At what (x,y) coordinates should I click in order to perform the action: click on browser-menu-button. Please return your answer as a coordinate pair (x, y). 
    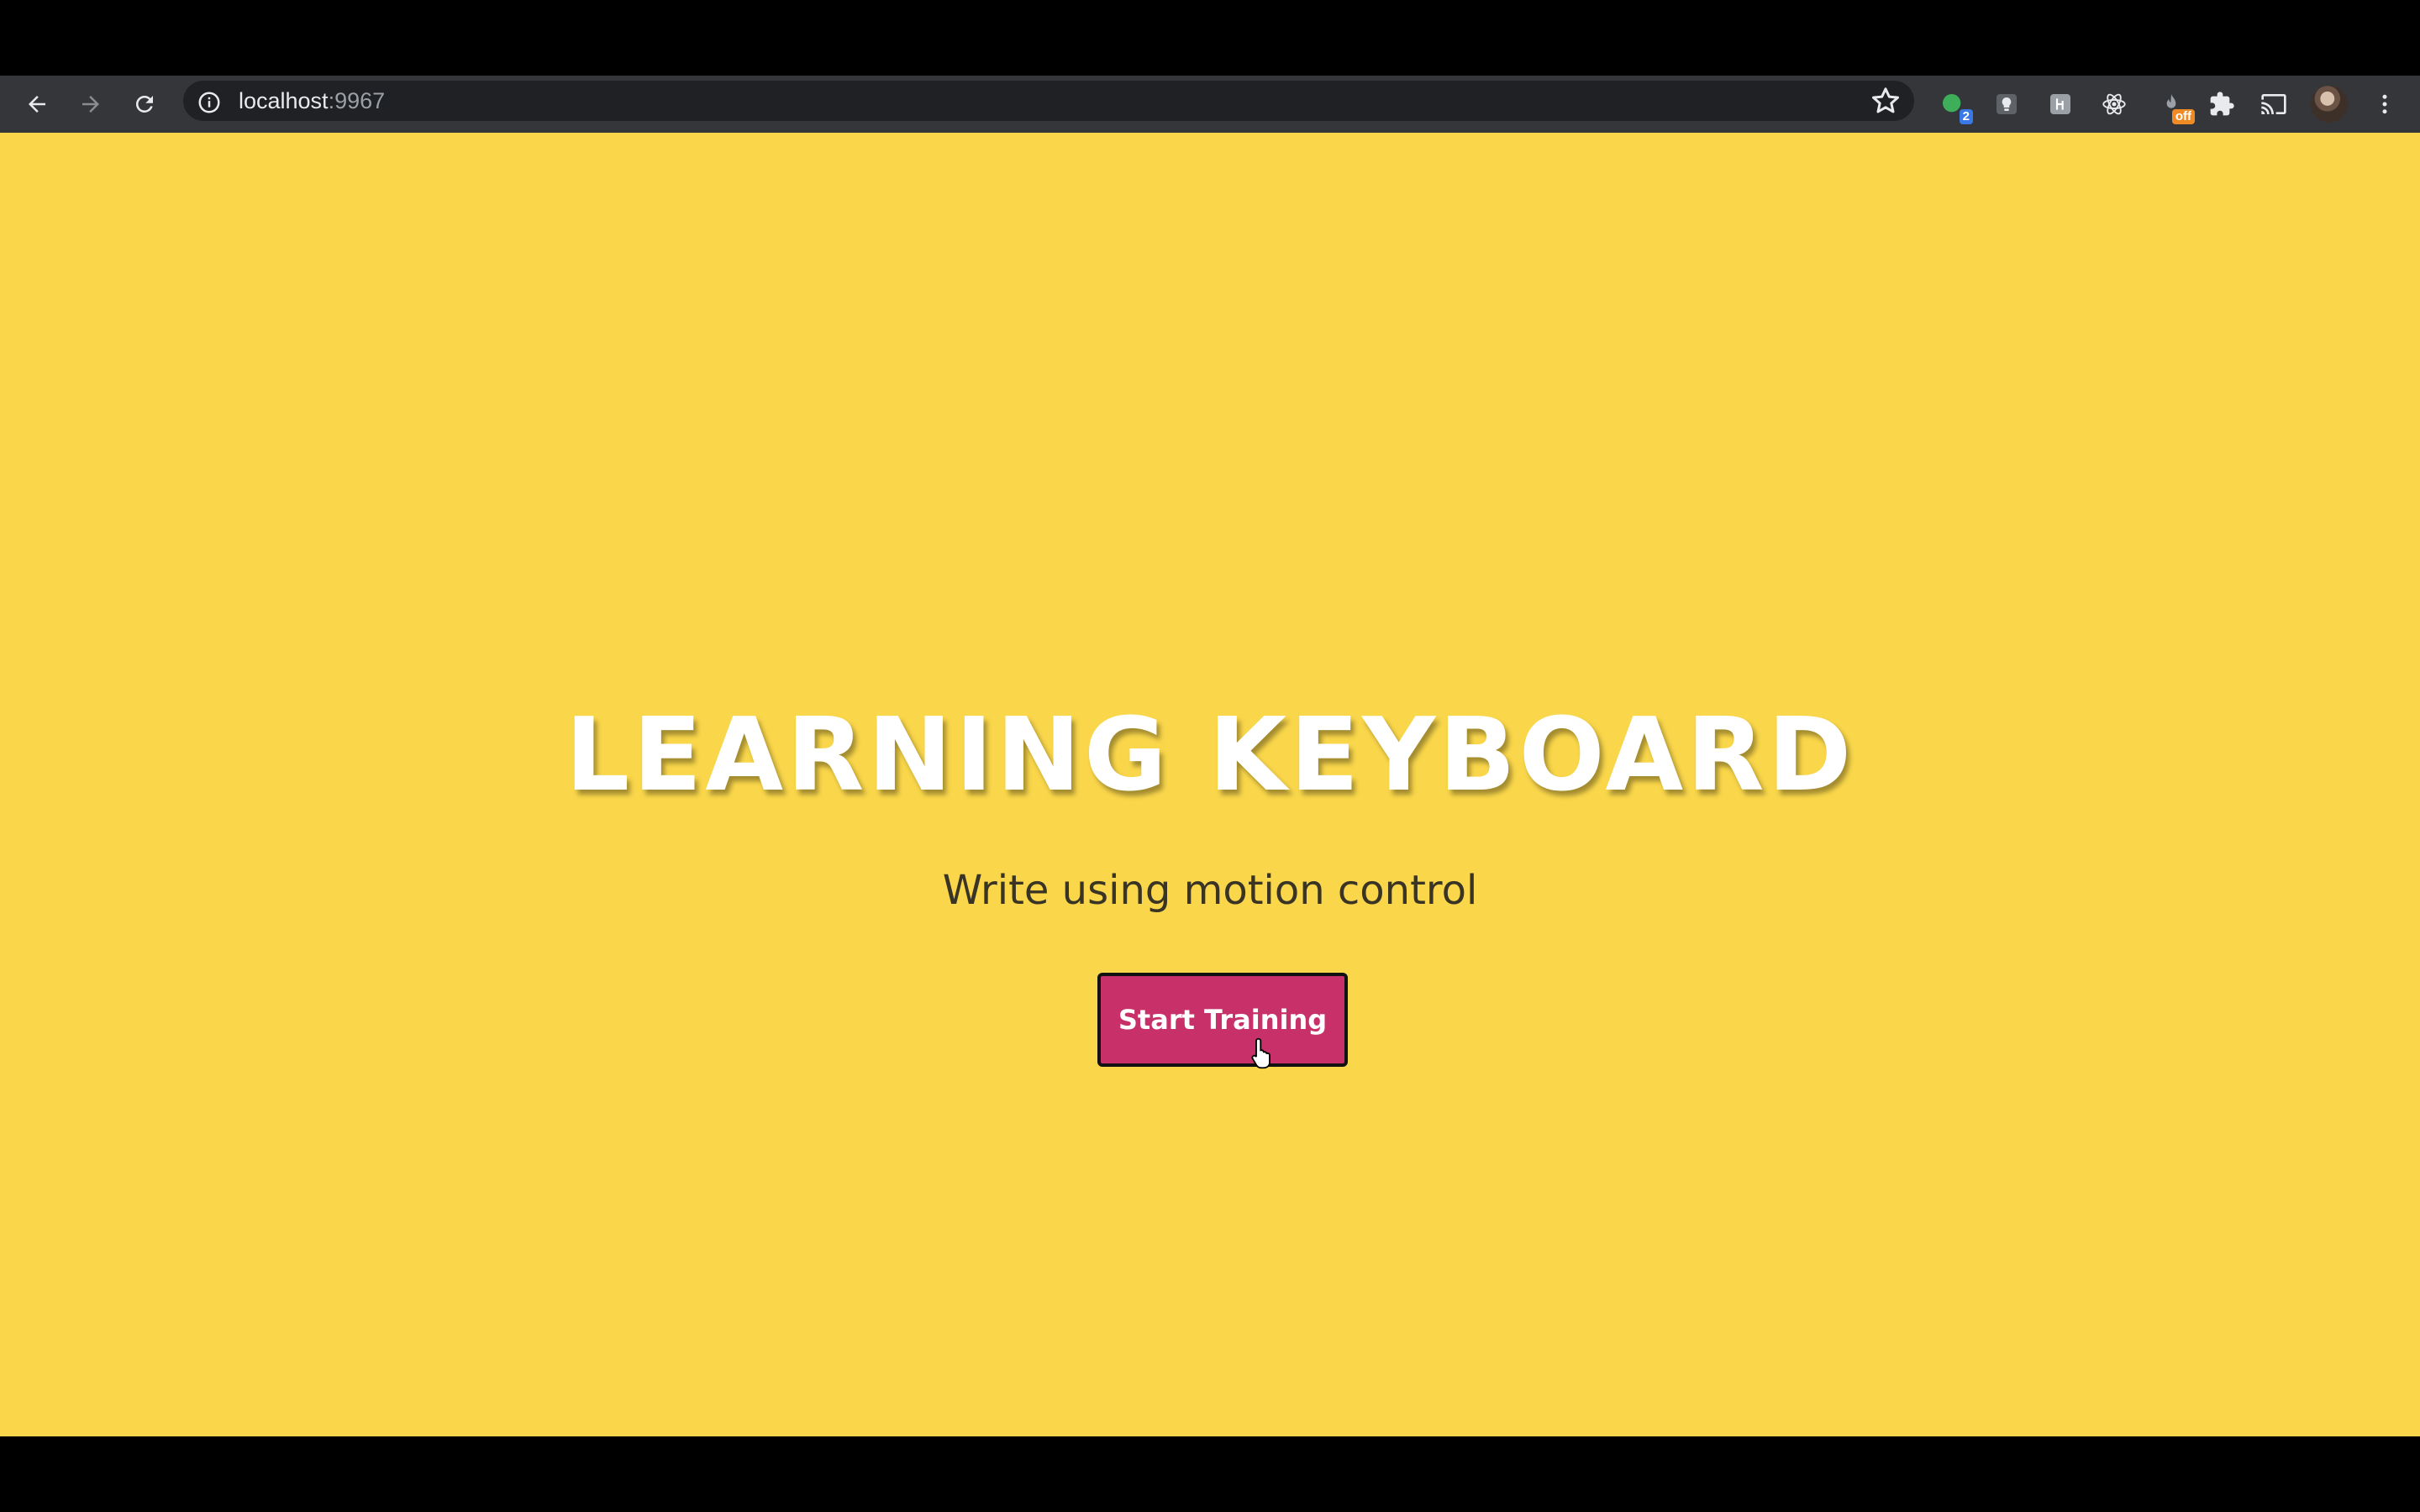
    Looking at the image, I should click on (2385, 104).